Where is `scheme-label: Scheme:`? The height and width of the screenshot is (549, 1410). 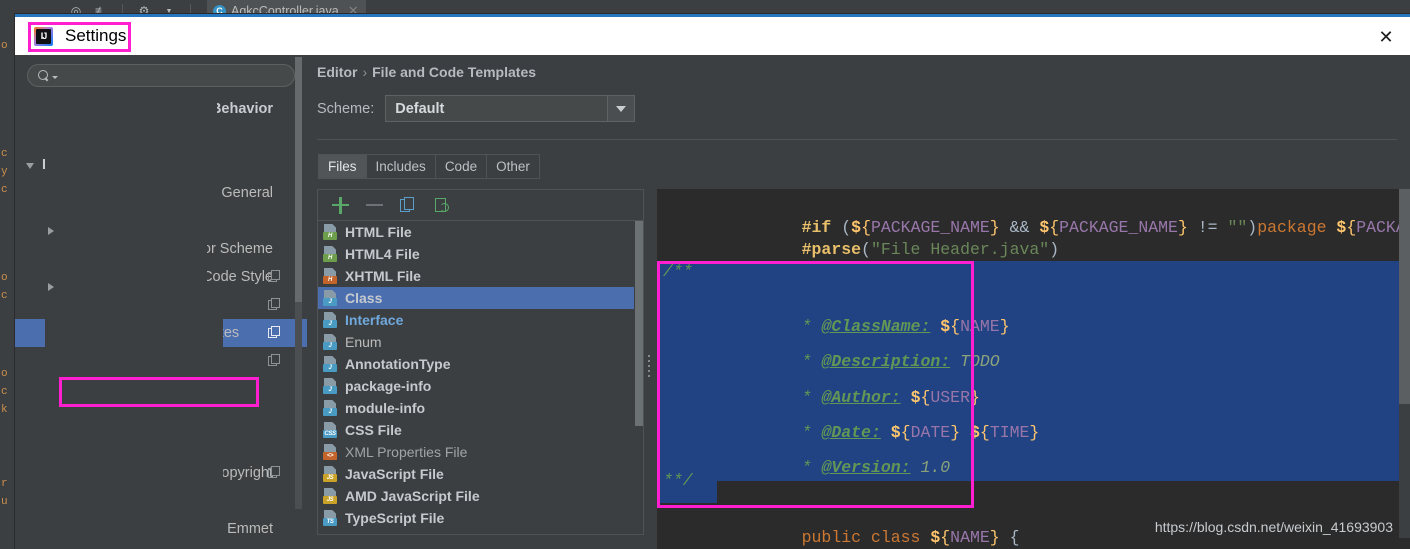 scheme-label: Scheme: is located at coordinates (346, 108).